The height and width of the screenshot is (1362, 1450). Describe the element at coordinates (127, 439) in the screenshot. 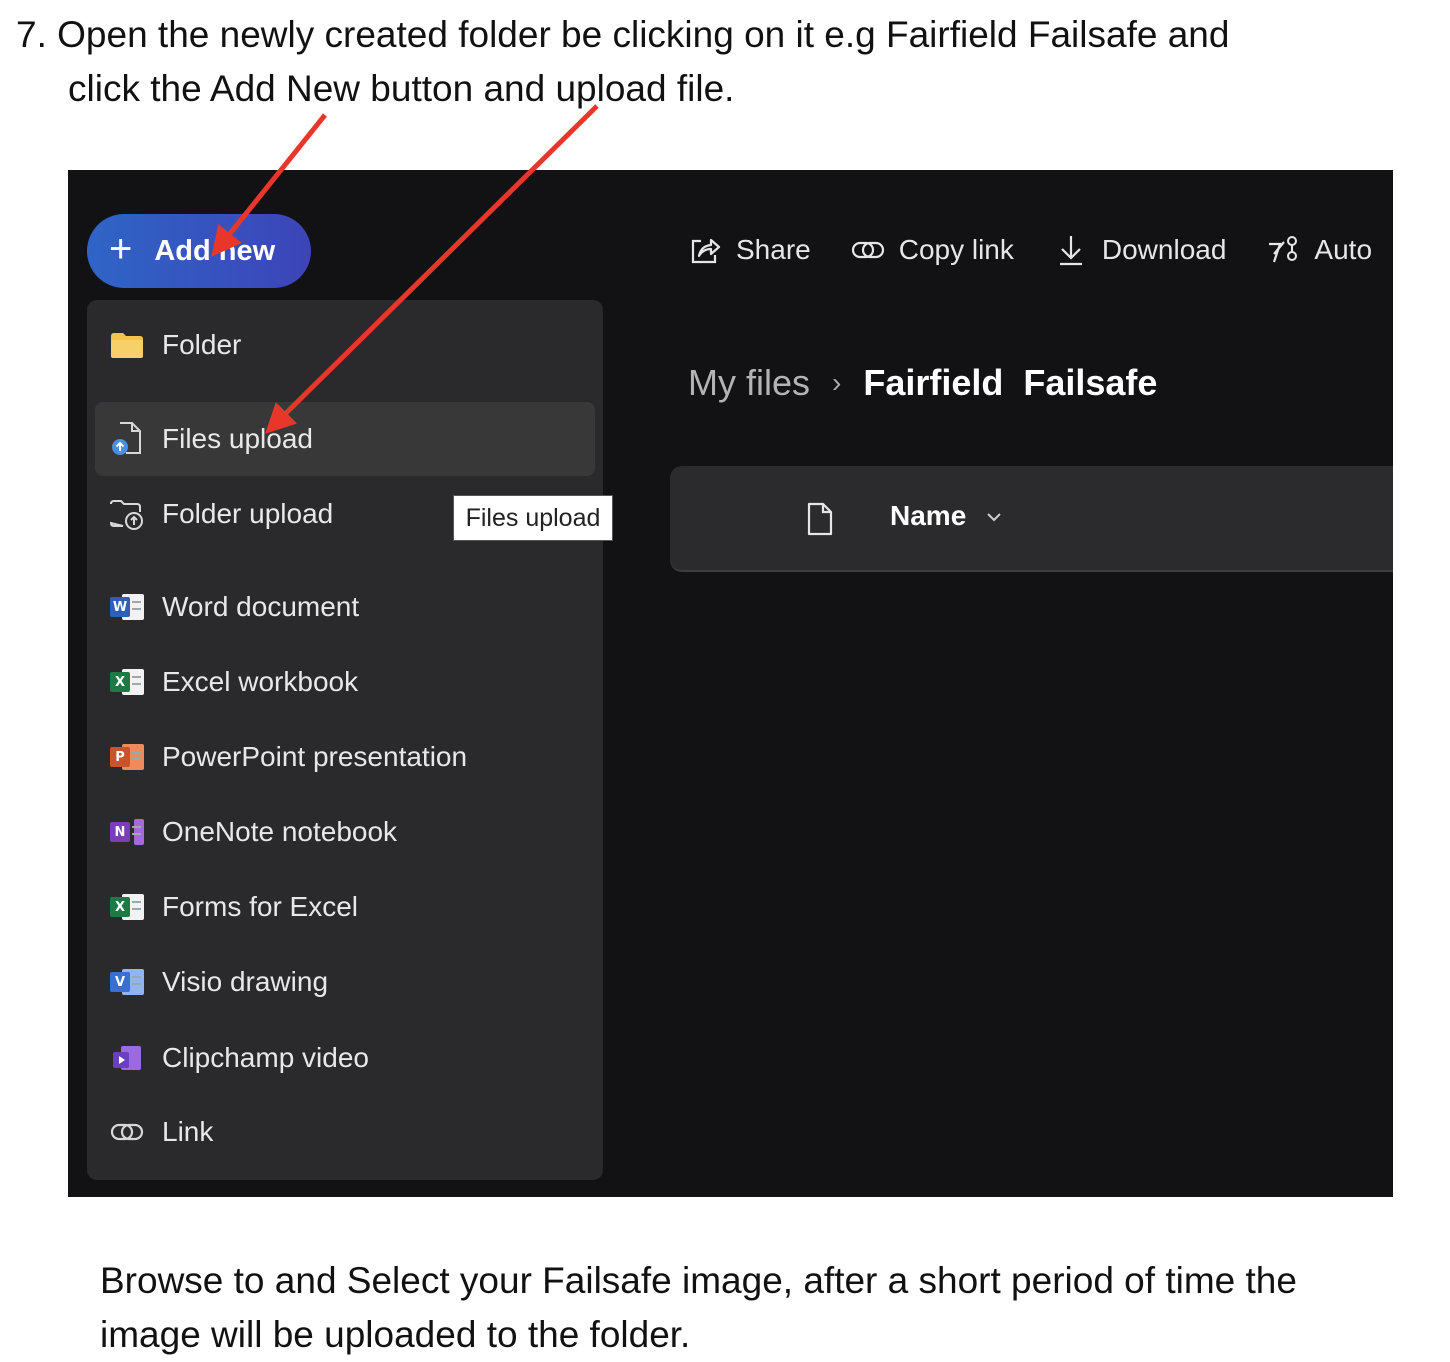

I see `file-upload-icon` at that location.